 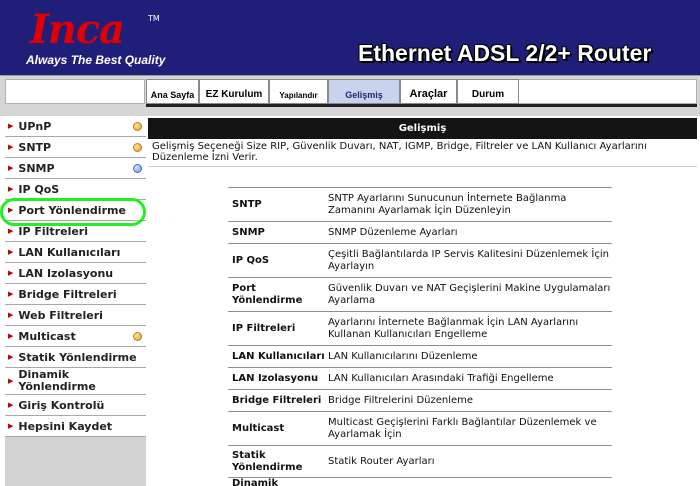 What do you see at coordinates (67, 294) in the screenshot?
I see `sidebar-item-label: Bridge Filtreleri` at bounding box center [67, 294].